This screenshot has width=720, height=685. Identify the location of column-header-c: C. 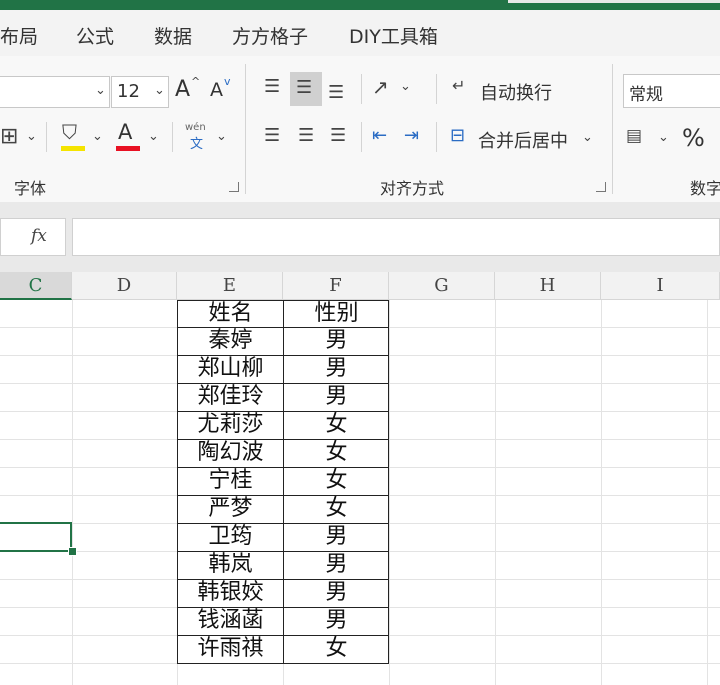
(36, 286).